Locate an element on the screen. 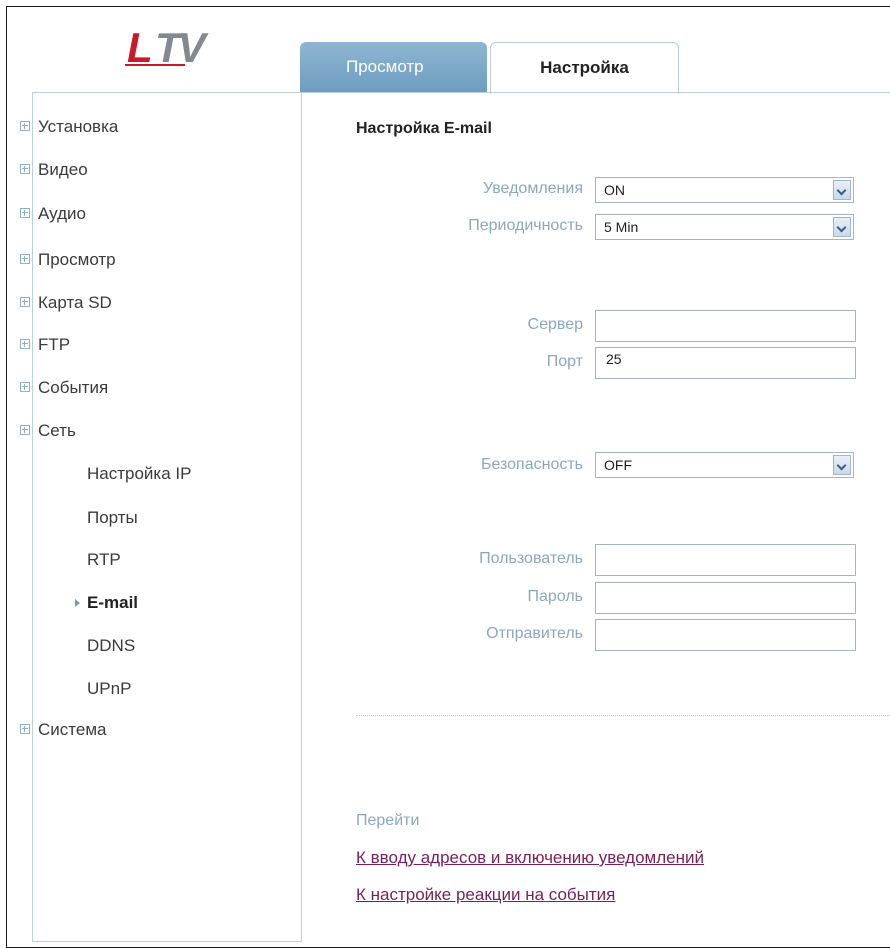  sidebar-subitem-label: Порты is located at coordinates (112, 517).